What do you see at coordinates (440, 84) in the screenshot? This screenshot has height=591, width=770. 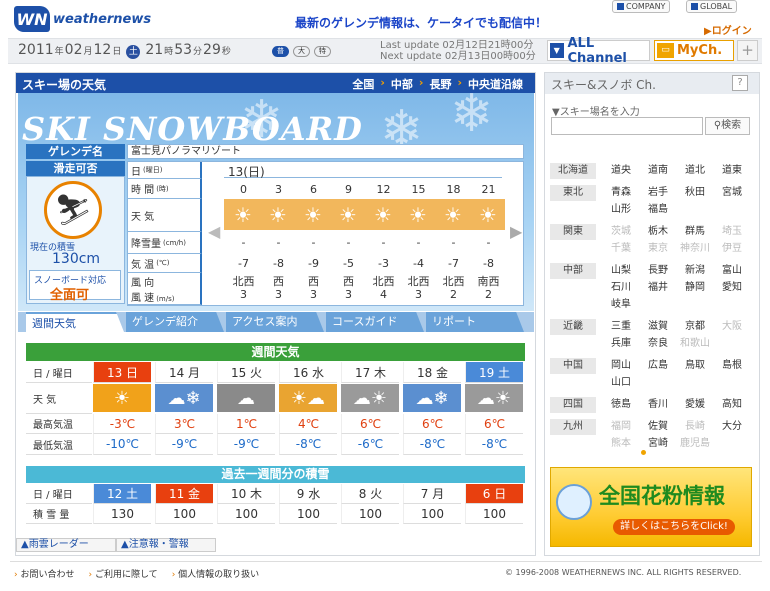 I see `breadcrumb-nagano: 長野` at bounding box center [440, 84].